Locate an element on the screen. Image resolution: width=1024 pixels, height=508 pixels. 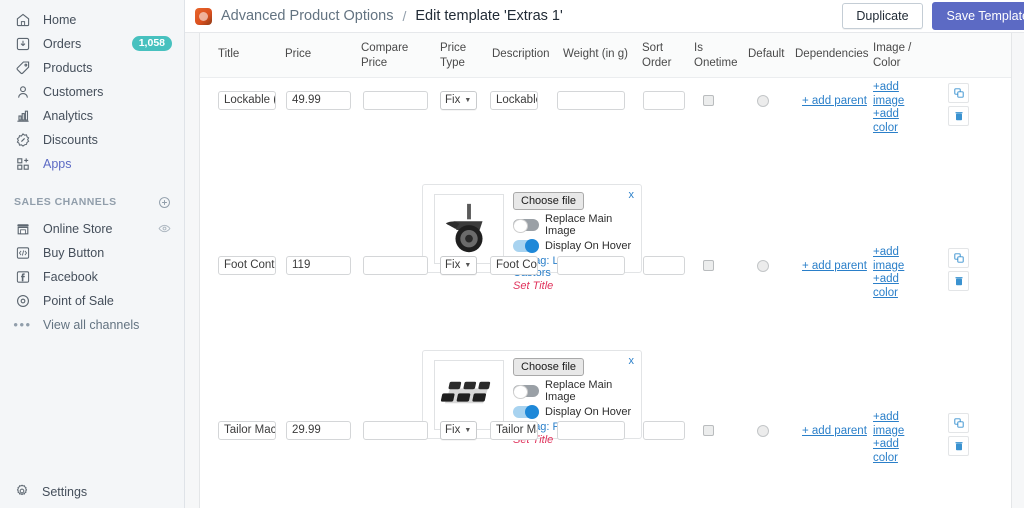
column-header-sort-order-line1: Sort is located at coordinates (653, 48).